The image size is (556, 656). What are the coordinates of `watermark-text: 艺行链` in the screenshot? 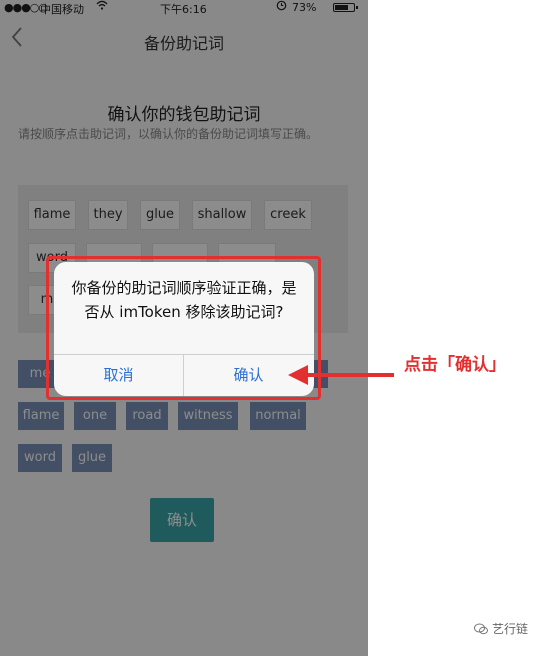 It's located at (510, 629).